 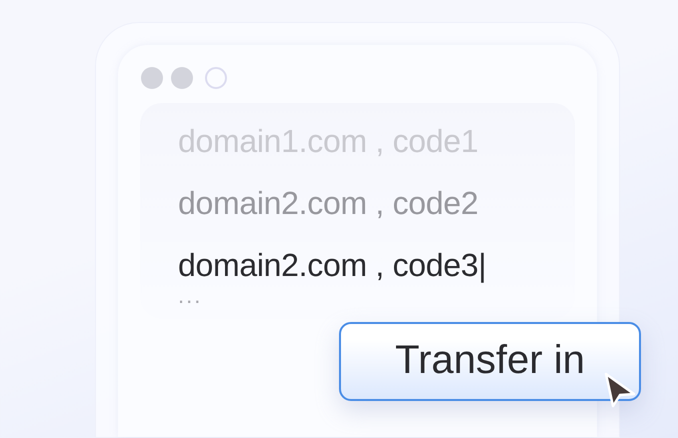 I want to click on transfer-in-button: Transfer in, so click(x=490, y=361).